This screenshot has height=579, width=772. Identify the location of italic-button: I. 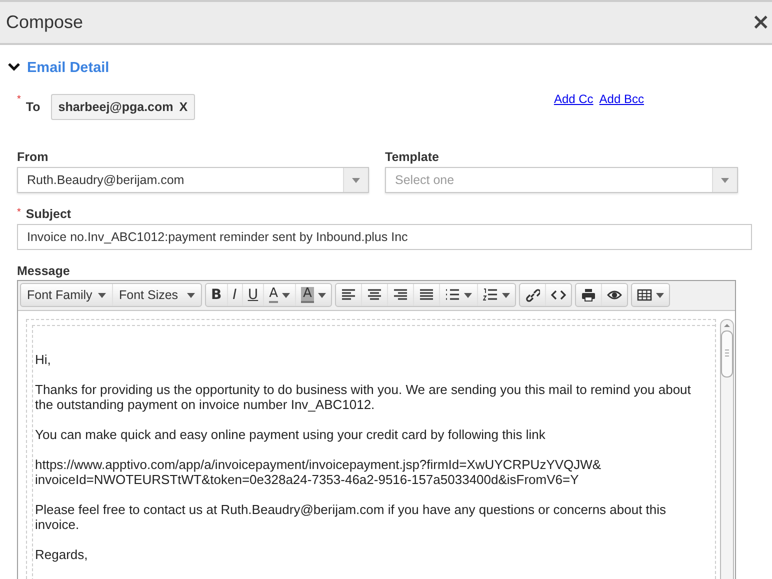
(235, 295).